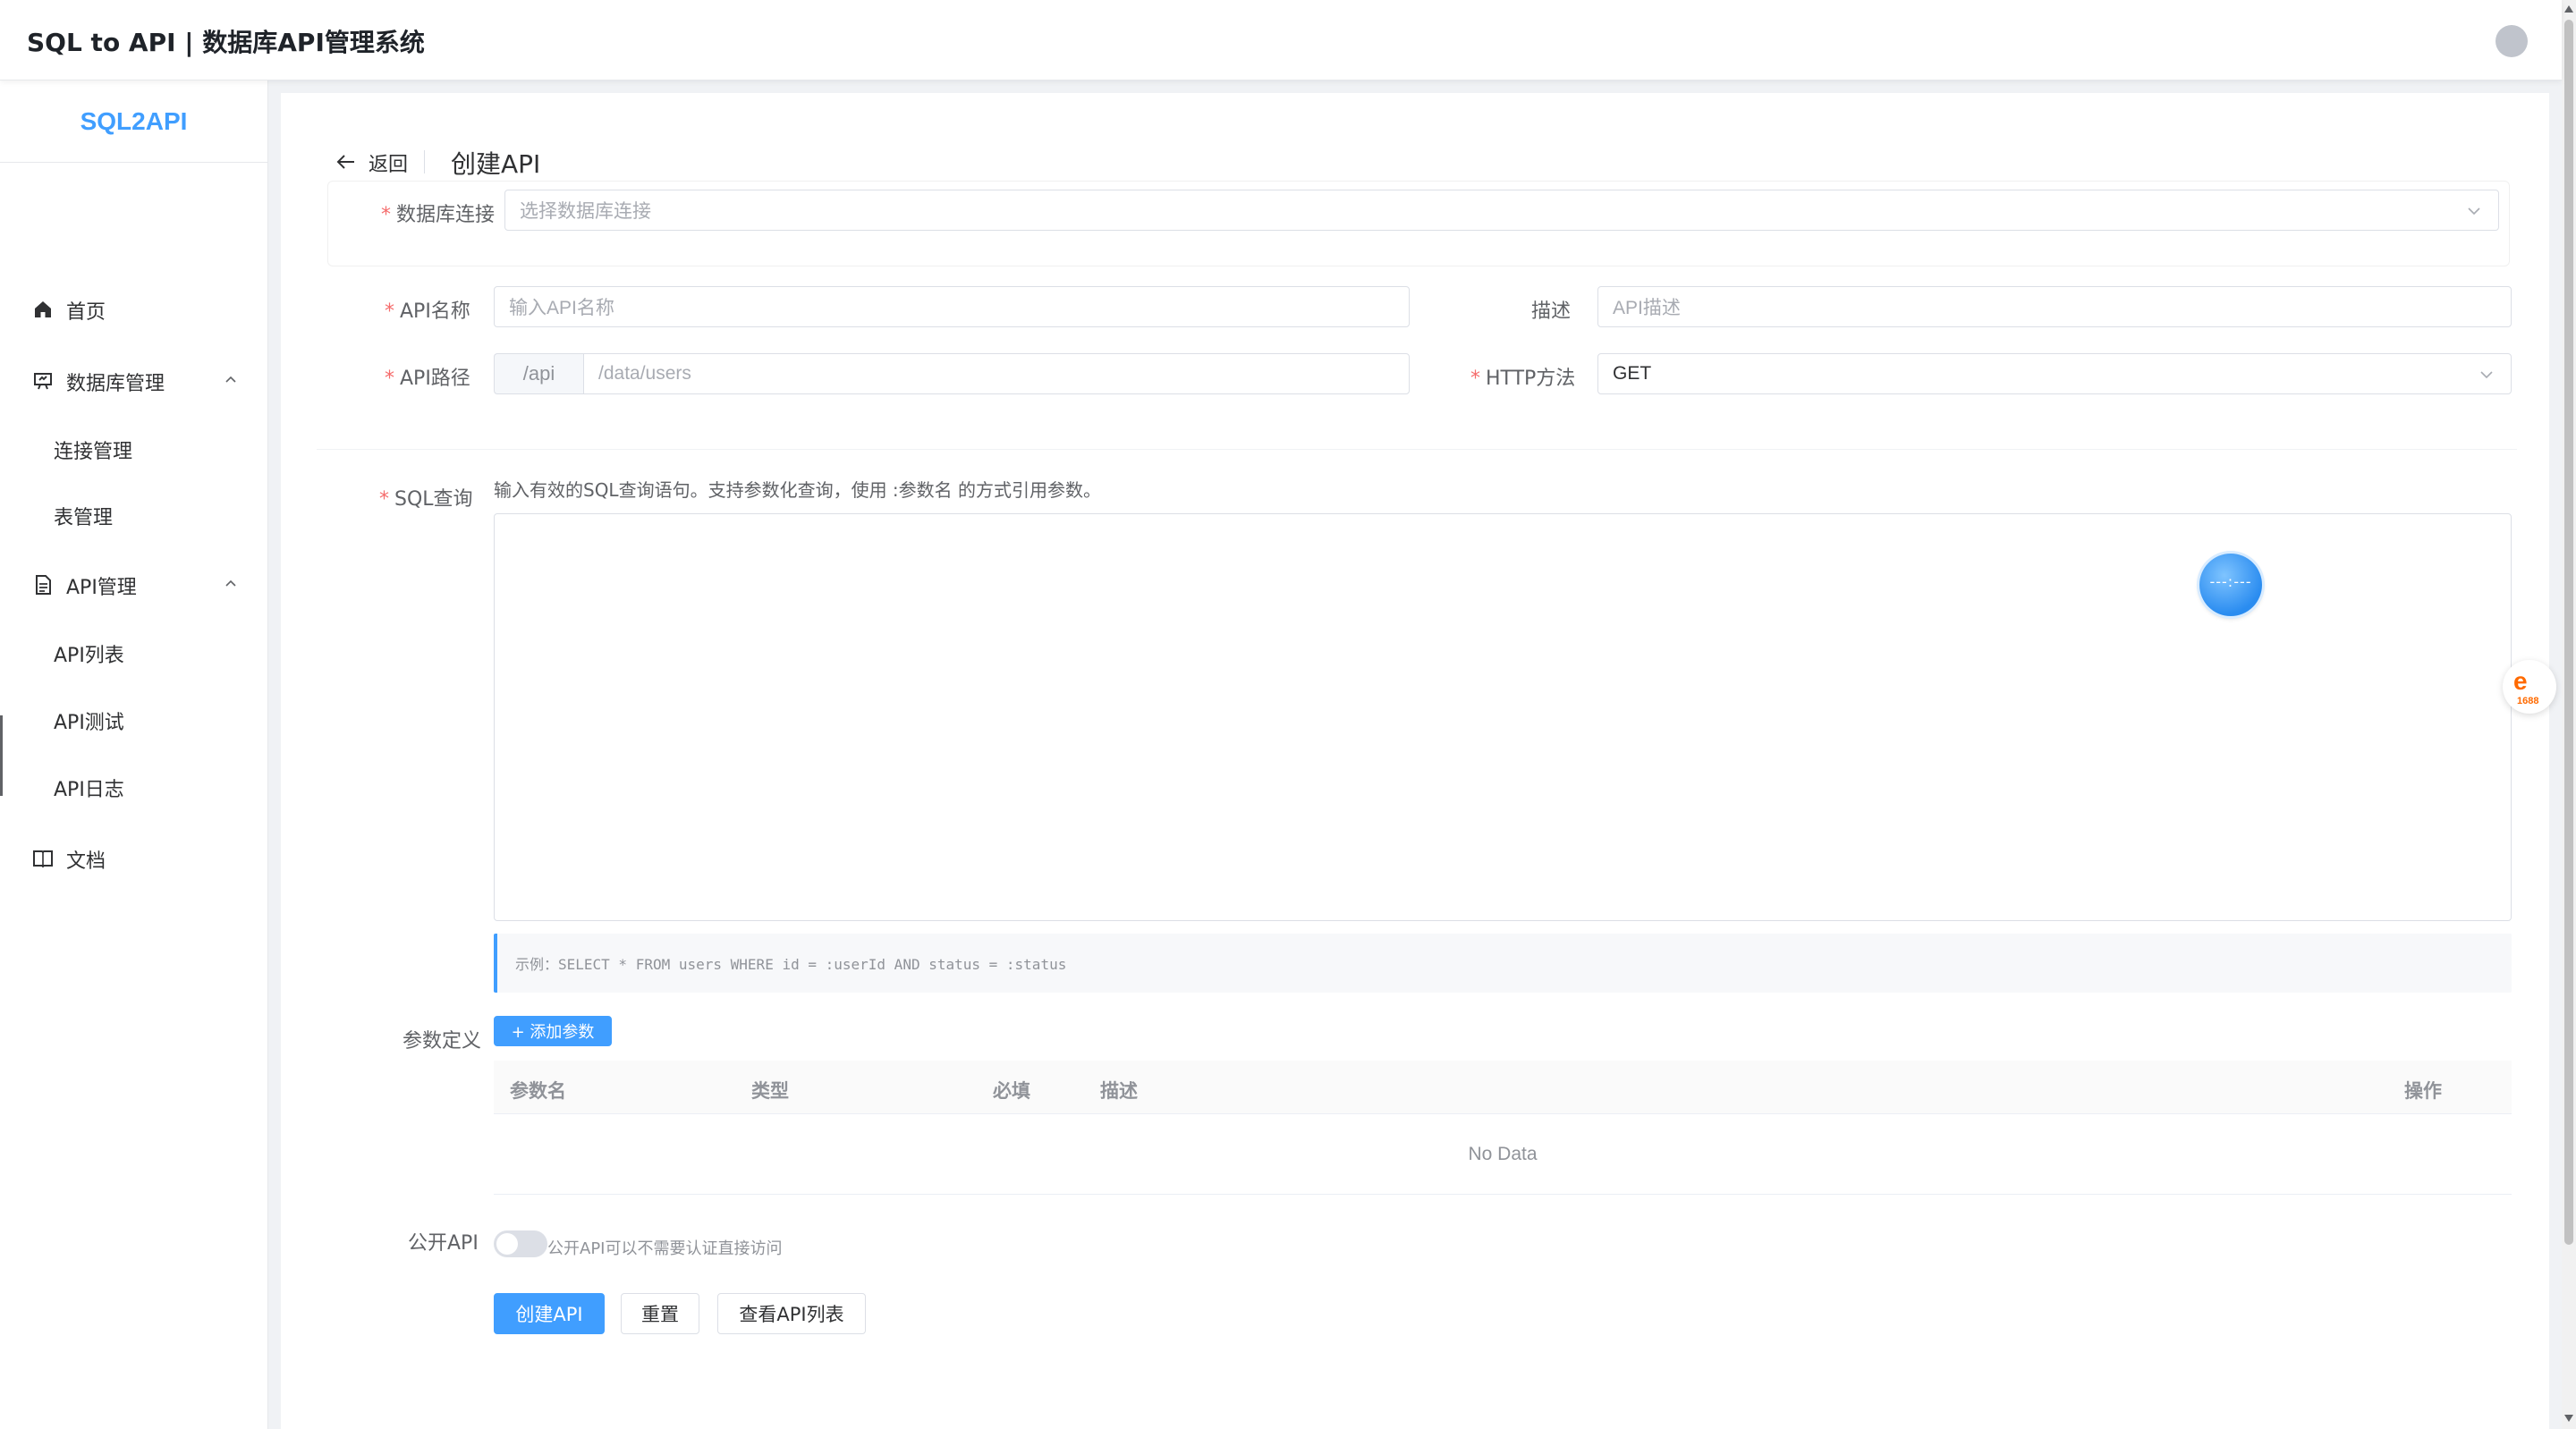 The height and width of the screenshot is (1429, 2576). What do you see at coordinates (1503, 1154) in the screenshot?
I see `params-table-empty: No Data` at bounding box center [1503, 1154].